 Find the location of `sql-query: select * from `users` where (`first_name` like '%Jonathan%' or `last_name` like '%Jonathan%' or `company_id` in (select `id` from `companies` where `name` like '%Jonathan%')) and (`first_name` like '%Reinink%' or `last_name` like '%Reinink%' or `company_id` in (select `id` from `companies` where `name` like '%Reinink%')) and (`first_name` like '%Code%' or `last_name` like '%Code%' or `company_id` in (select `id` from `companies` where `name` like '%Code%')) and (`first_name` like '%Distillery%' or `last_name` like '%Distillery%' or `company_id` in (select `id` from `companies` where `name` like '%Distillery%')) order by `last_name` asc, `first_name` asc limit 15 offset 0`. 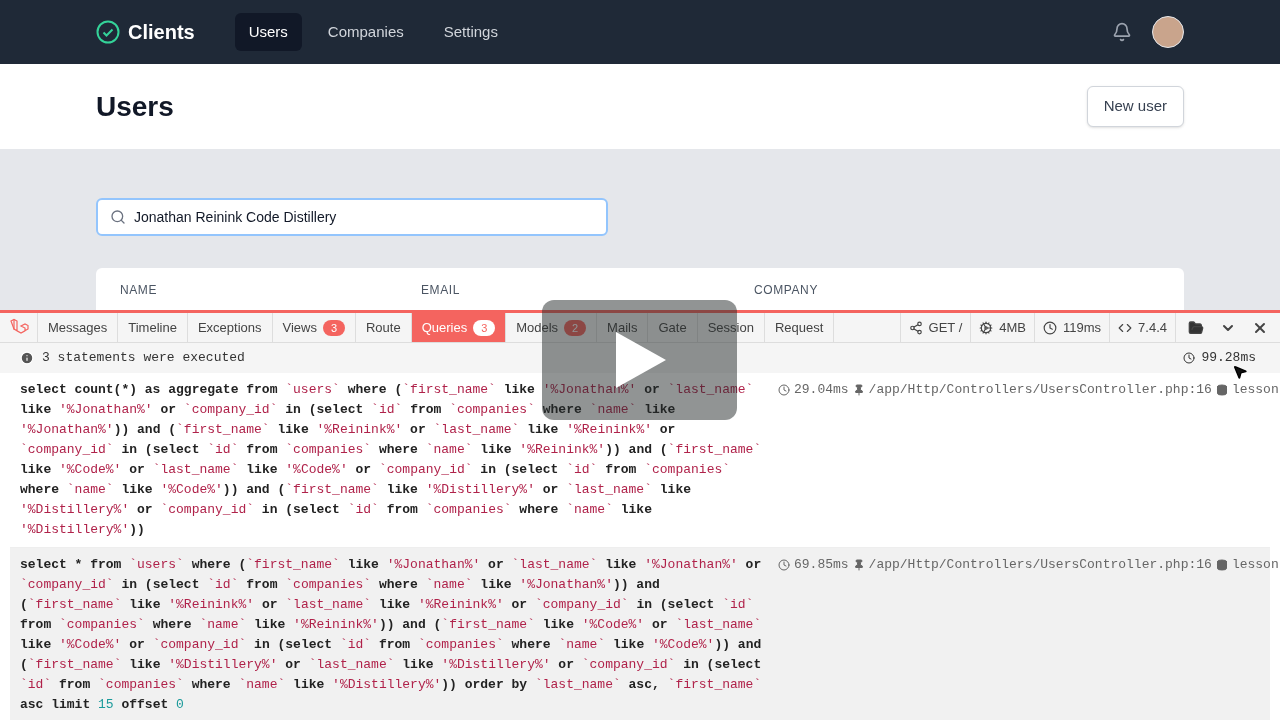

sql-query: select * from `users` where (`first_name` like '%Jonathan%' or `last_name` like '%Jonathan%' or `company_id` in (select `id` from `companies` where `name` like '%Jonathan%')) and (`first_name` like '%Reinink%' or `last_name` like '%Reinink%' or `company_id` in (select `id` from `companies` where `name` like '%Reinink%')) and (`first_name` like '%Code%' or `last_name` like '%Code%' or `company_id` in (select `id` from `companies` where `name` like '%Code%')) and (`first_name` like '%Distillery%' or `last_name` like '%Distillery%' or `company_id` in (select `id` from `companies` where `name` like '%Distillery%')) order by `last_name` asc, `first_name` asc limit 15 offset 0 is located at coordinates (391, 635).